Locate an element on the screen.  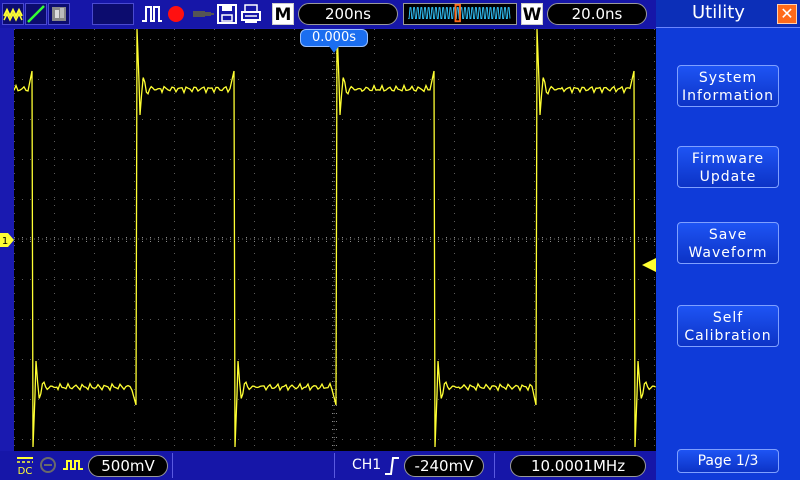
bottom-status-bar: DC 500mV CH1 -240mV 10.0001MHz is located at coordinates (328, 465).